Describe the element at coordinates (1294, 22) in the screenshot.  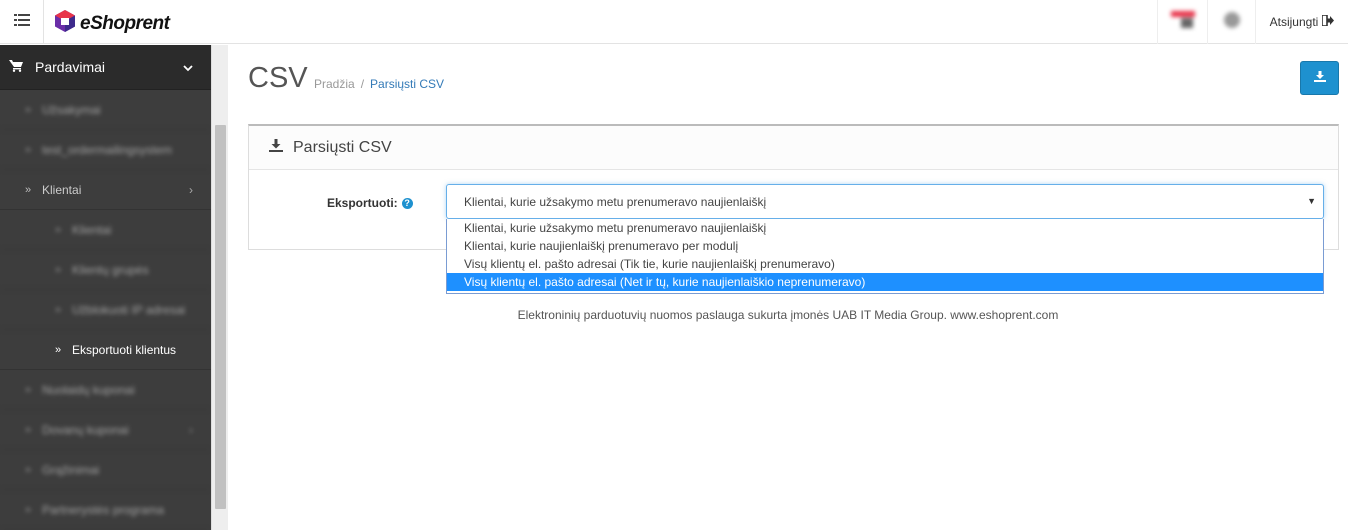
I see `logout-label: Atsijungti` at that location.